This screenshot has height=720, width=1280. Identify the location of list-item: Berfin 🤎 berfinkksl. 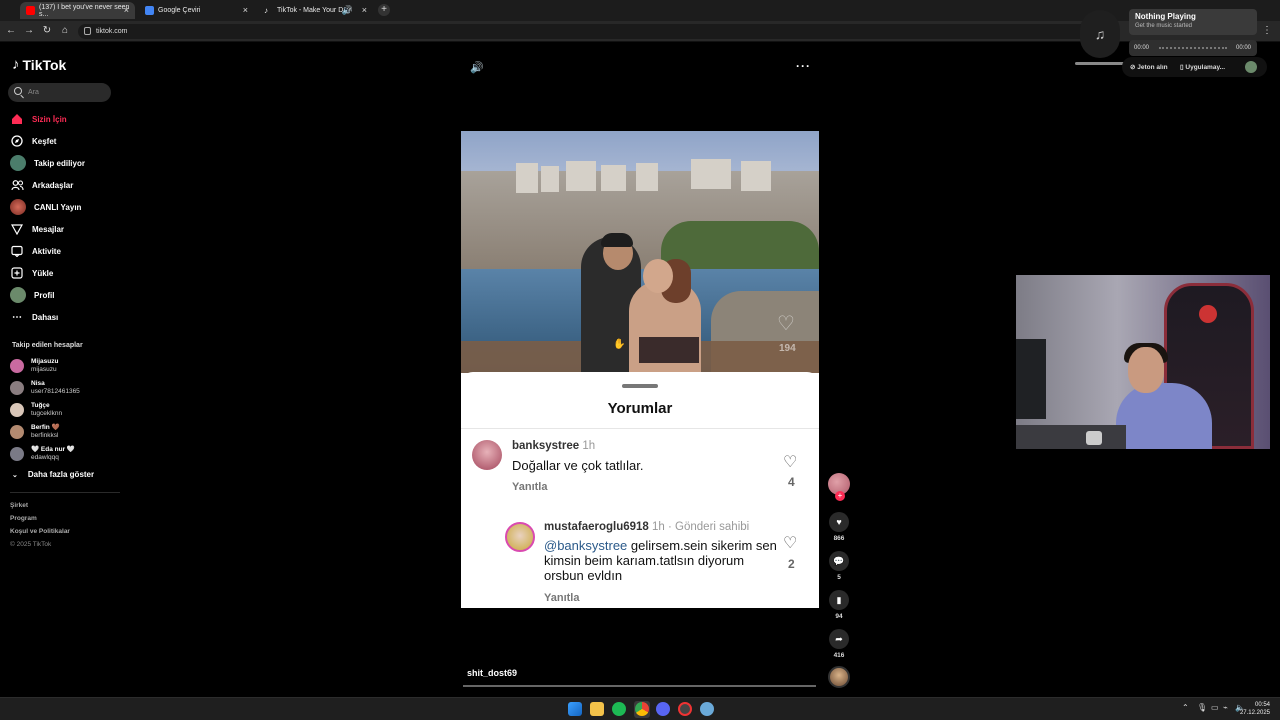
(65, 432).